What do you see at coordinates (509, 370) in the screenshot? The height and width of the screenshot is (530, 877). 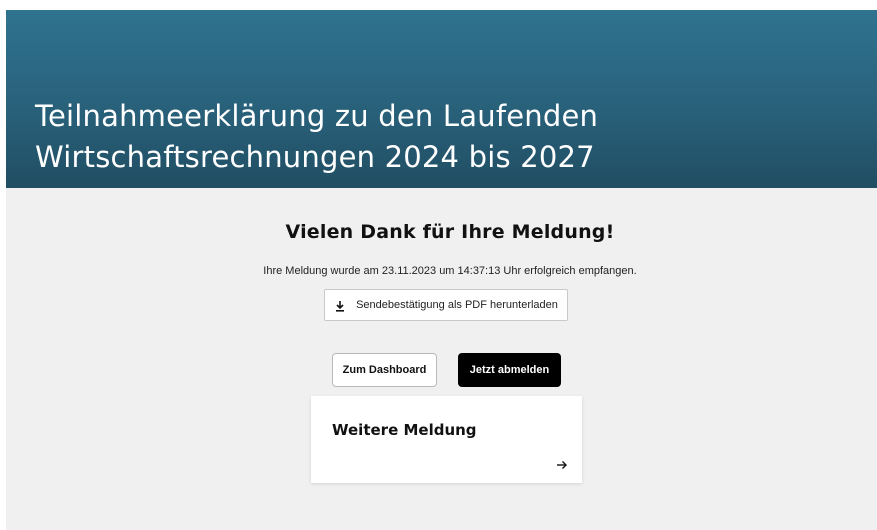 I see `logout-button: Jetzt abmelden` at bounding box center [509, 370].